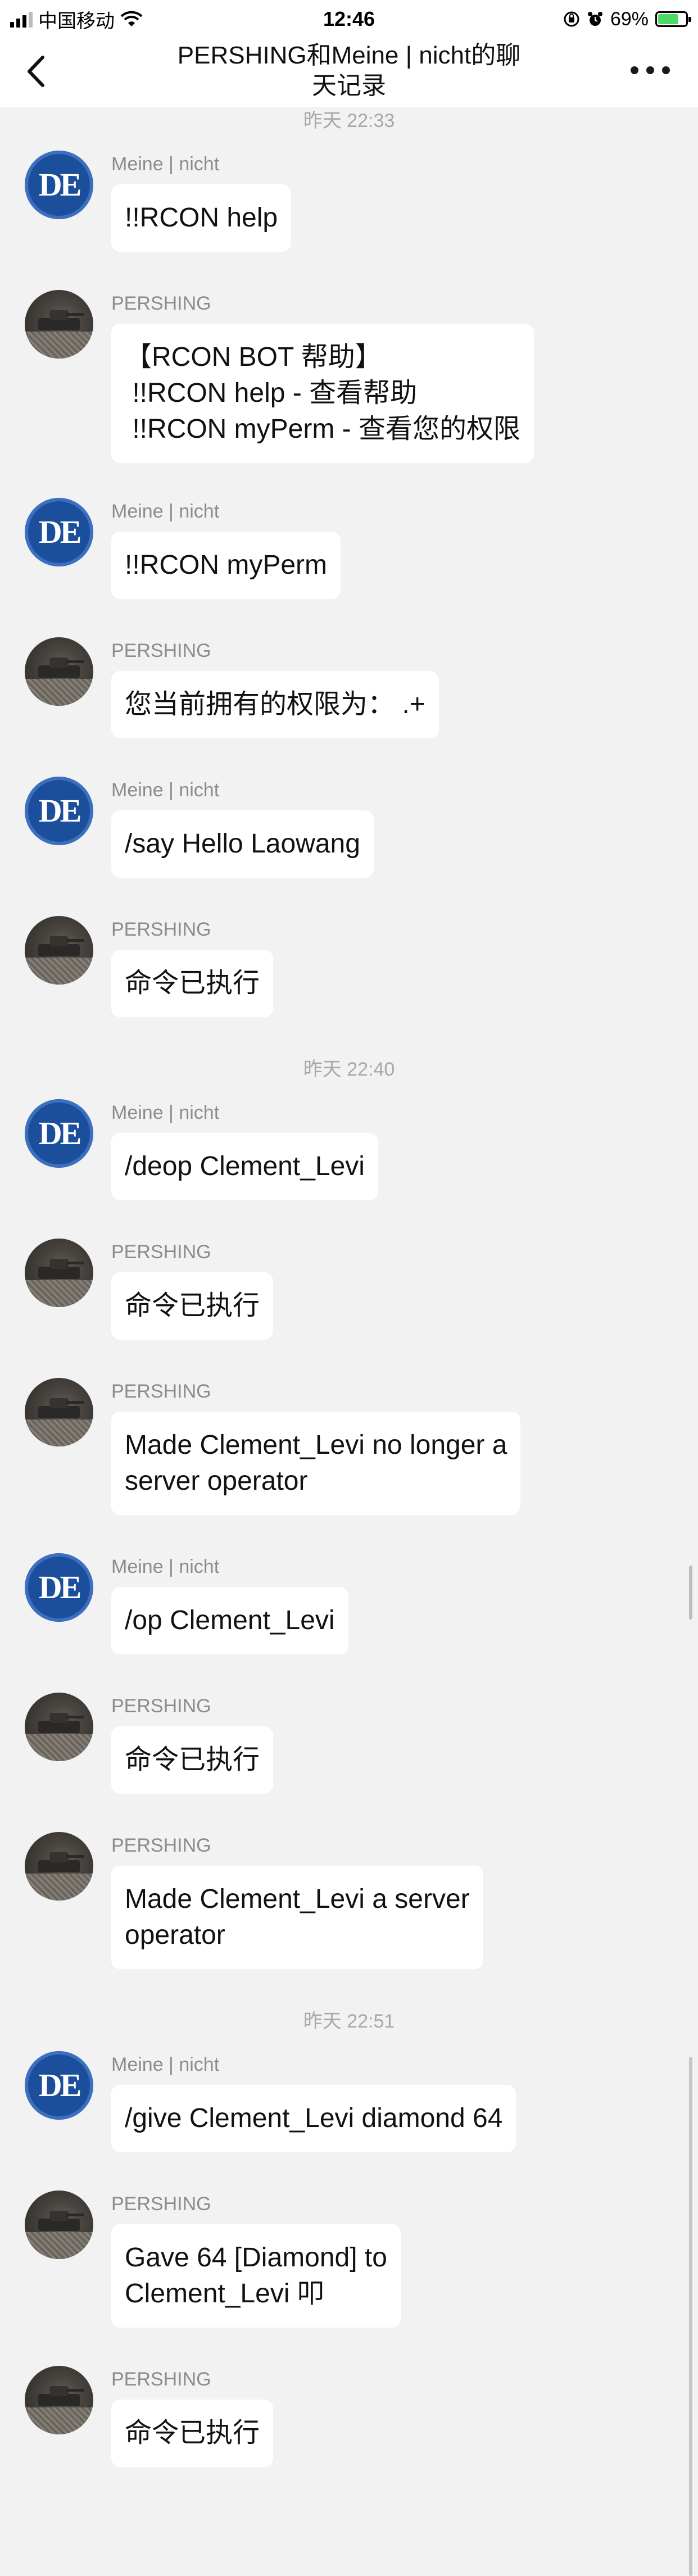 The width and height of the screenshot is (698, 2576). What do you see at coordinates (38, 71) in the screenshot?
I see `back-arrow-icon` at bounding box center [38, 71].